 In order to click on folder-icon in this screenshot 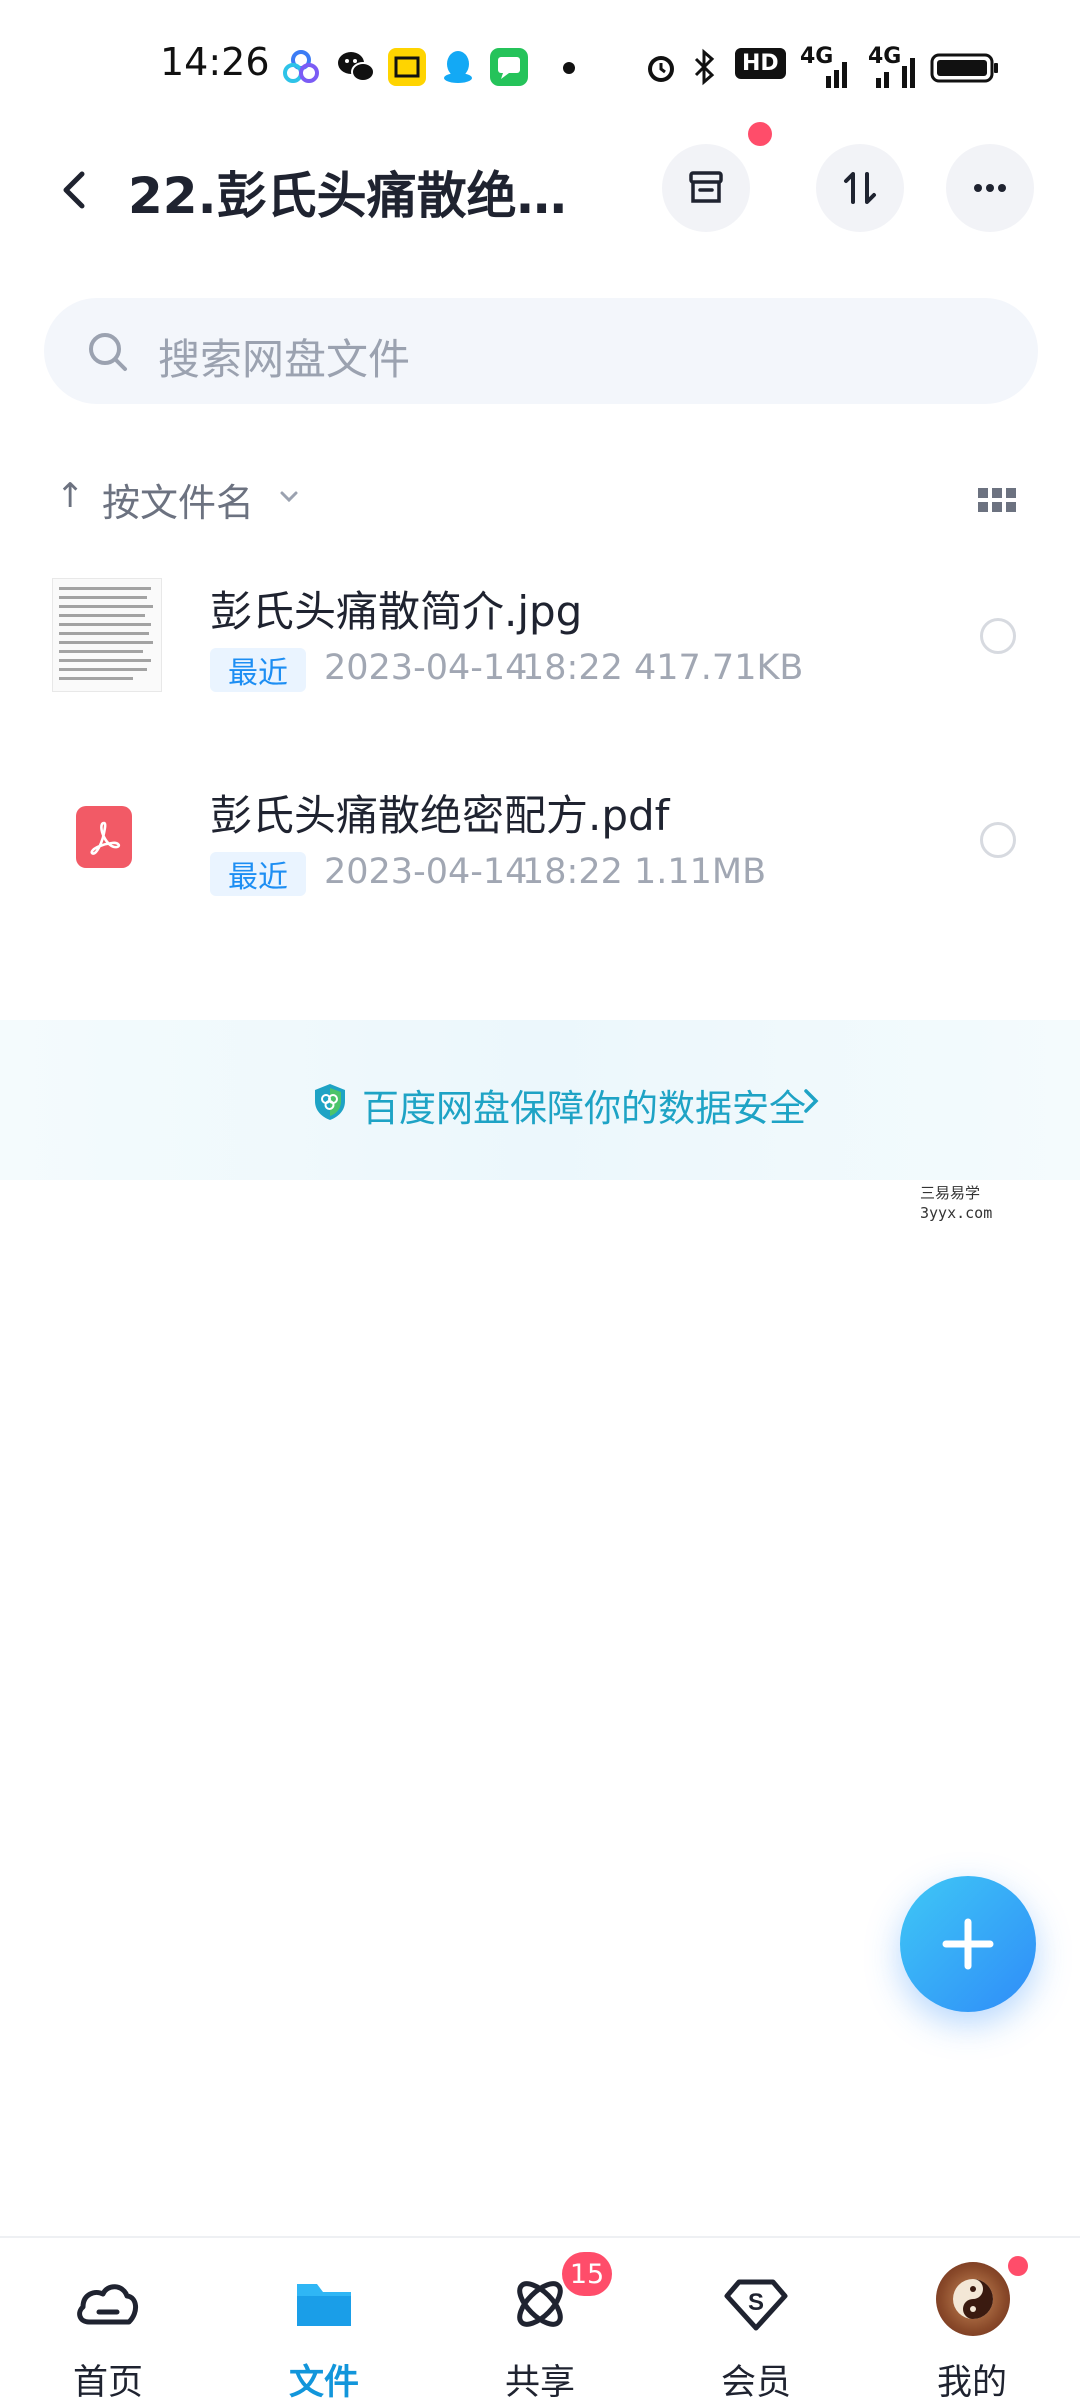, I will do `click(324, 2304)`.